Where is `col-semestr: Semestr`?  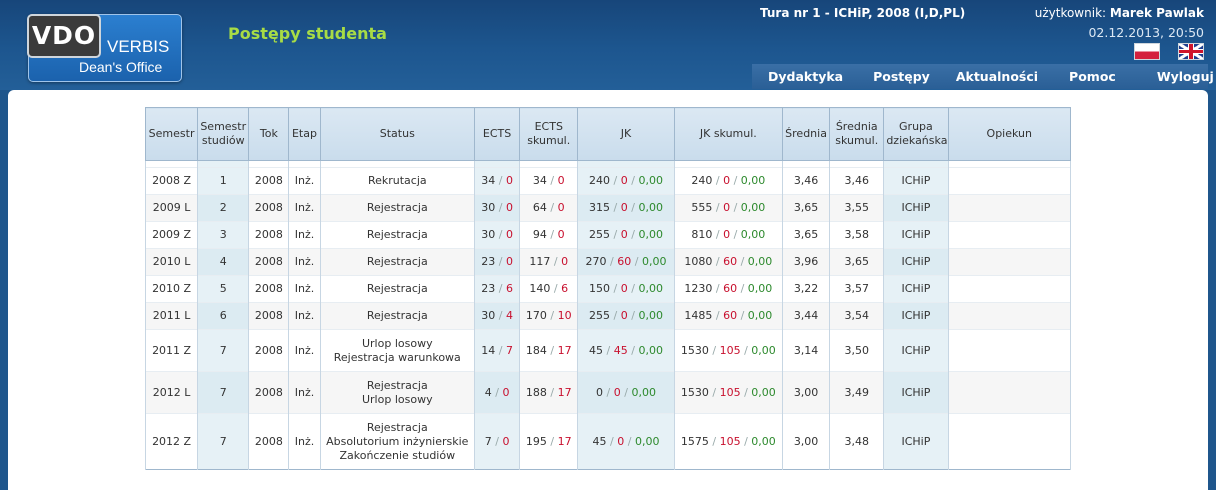 col-semestr: Semestr is located at coordinates (171, 134).